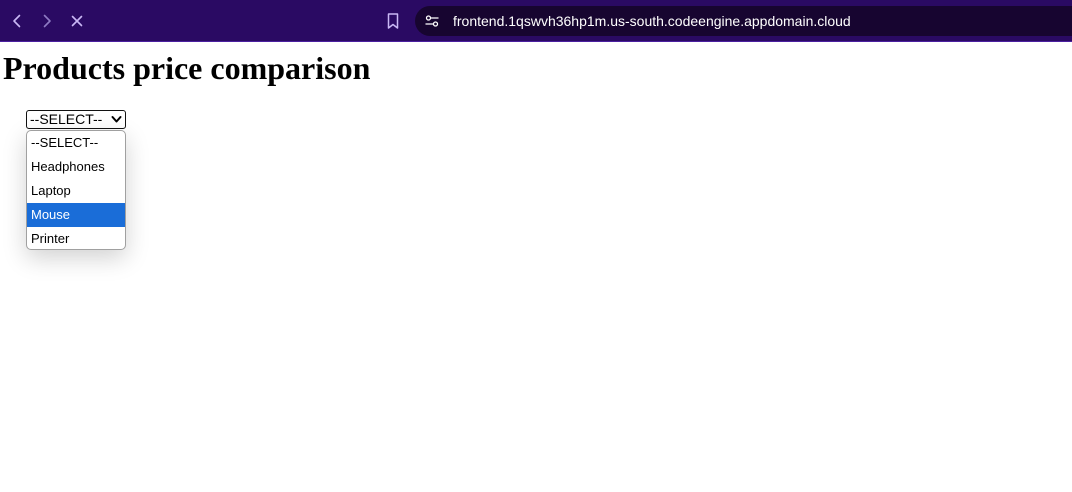 The image size is (1072, 492). I want to click on select-option-laptop: Laptop, so click(76, 191).